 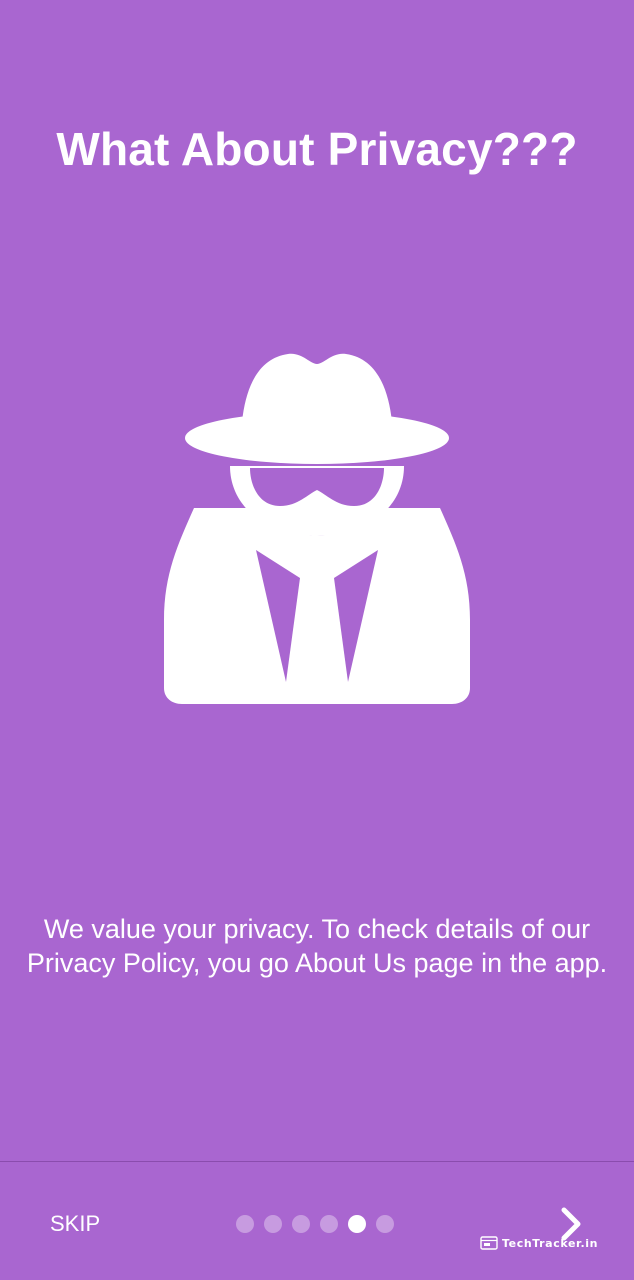 What do you see at coordinates (315, 1224) in the screenshot?
I see `page-indicator` at bounding box center [315, 1224].